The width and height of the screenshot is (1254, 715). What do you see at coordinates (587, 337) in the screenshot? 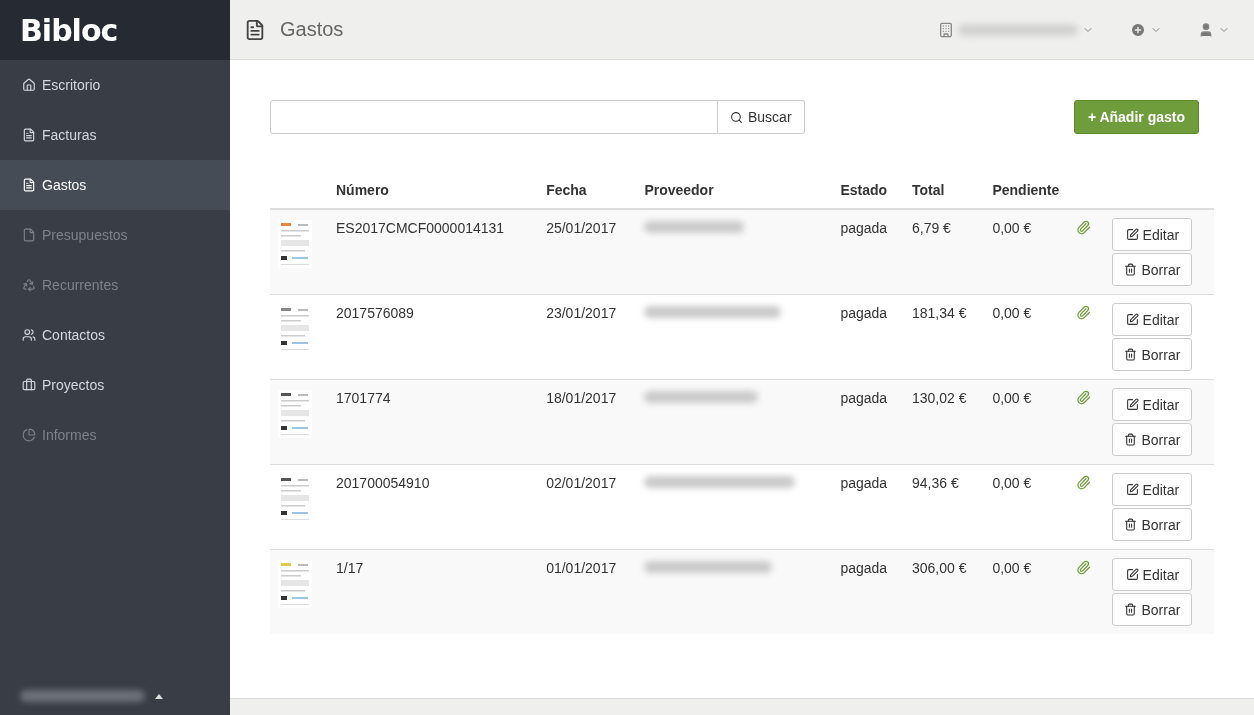
I see `table-cell: 23/01/2017` at bounding box center [587, 337].